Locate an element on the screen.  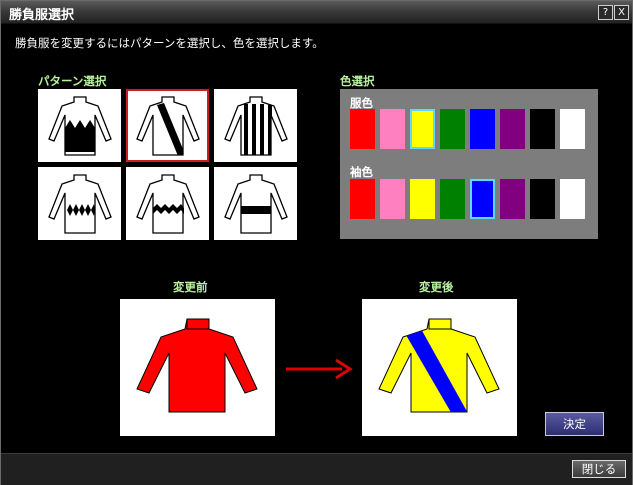
help-button: ? is located at coordinates (605, 12).